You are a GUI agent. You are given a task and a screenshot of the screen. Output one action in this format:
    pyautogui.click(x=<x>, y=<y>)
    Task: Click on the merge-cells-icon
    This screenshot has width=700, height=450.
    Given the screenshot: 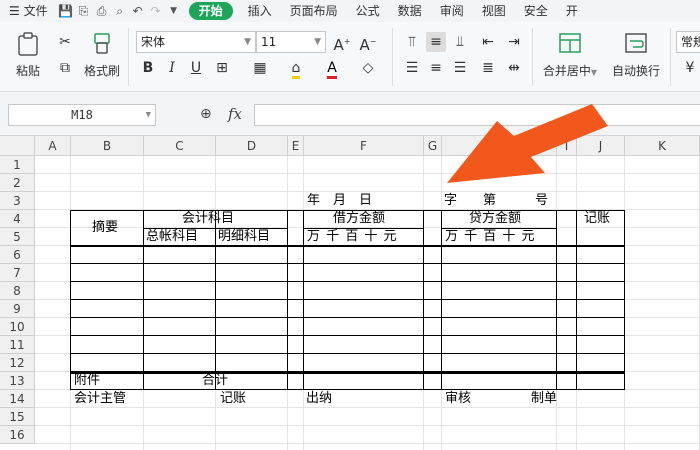 What is the action you would take?
    pyautogui.click(x=570, y=43)
    